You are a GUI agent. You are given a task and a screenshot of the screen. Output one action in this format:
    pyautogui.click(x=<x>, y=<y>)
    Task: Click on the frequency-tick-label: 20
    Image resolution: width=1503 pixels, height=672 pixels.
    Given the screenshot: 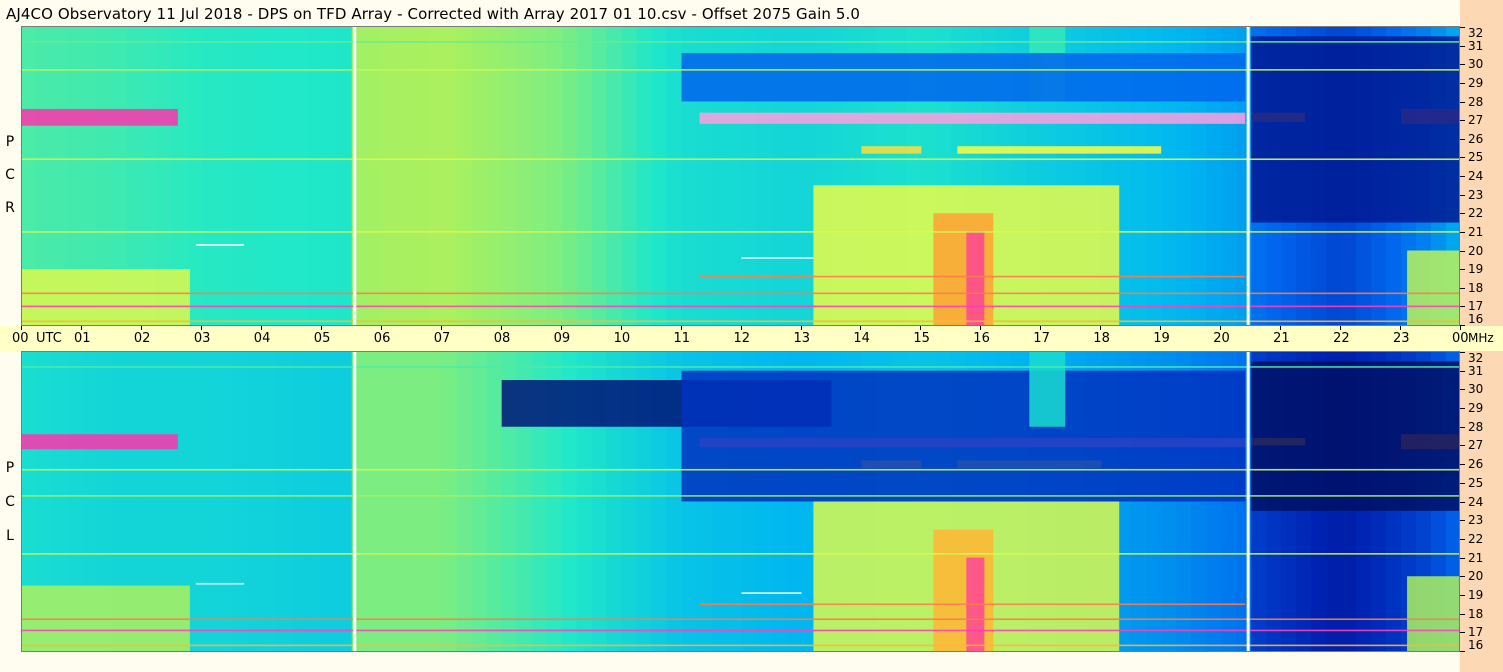 What is the action you would take?
    pyautogui.click(x=1476, y=250)
    